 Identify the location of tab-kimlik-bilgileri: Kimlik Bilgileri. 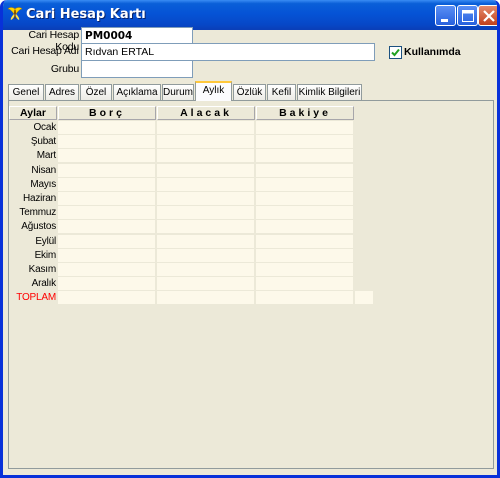
(329, 92).